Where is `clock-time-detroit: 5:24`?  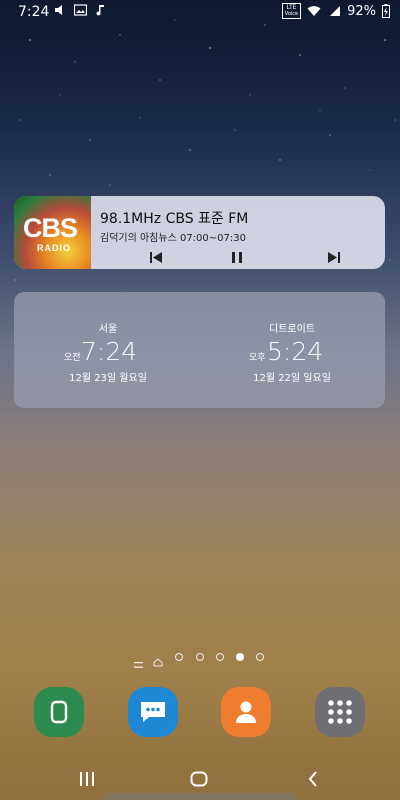
clock-time-detroit: 5:24 is located at coordinates (295, 351).